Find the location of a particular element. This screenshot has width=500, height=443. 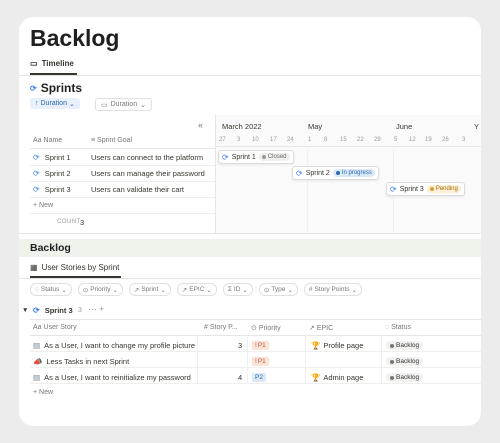

sprint-name: Sprint 1 is located at coordinates (57, 157).